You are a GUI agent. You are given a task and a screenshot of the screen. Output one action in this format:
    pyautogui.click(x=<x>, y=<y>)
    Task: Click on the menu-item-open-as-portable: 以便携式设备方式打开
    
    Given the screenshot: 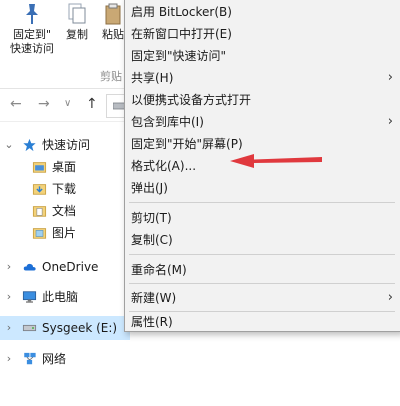 What is the action you would take?
    pyautogui.click(x=262, y=100)
    